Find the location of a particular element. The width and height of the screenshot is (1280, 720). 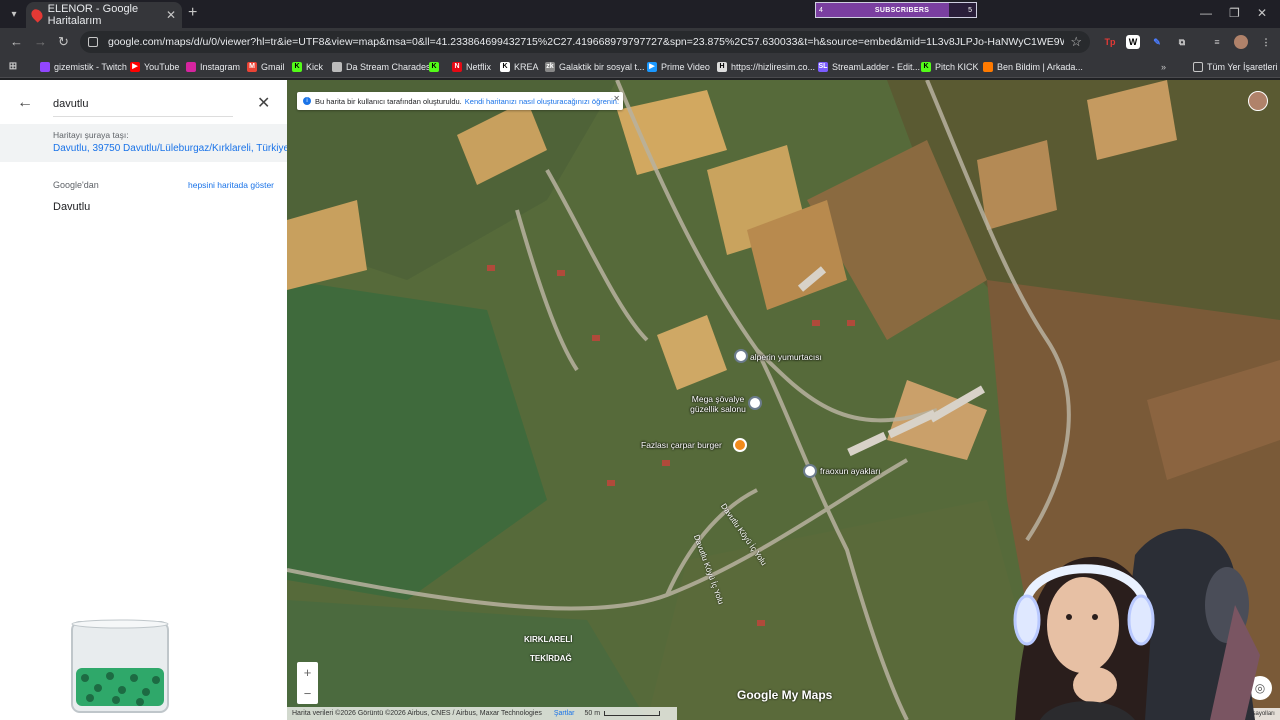

maps-pin-icon is located at coordinates (37, 15).